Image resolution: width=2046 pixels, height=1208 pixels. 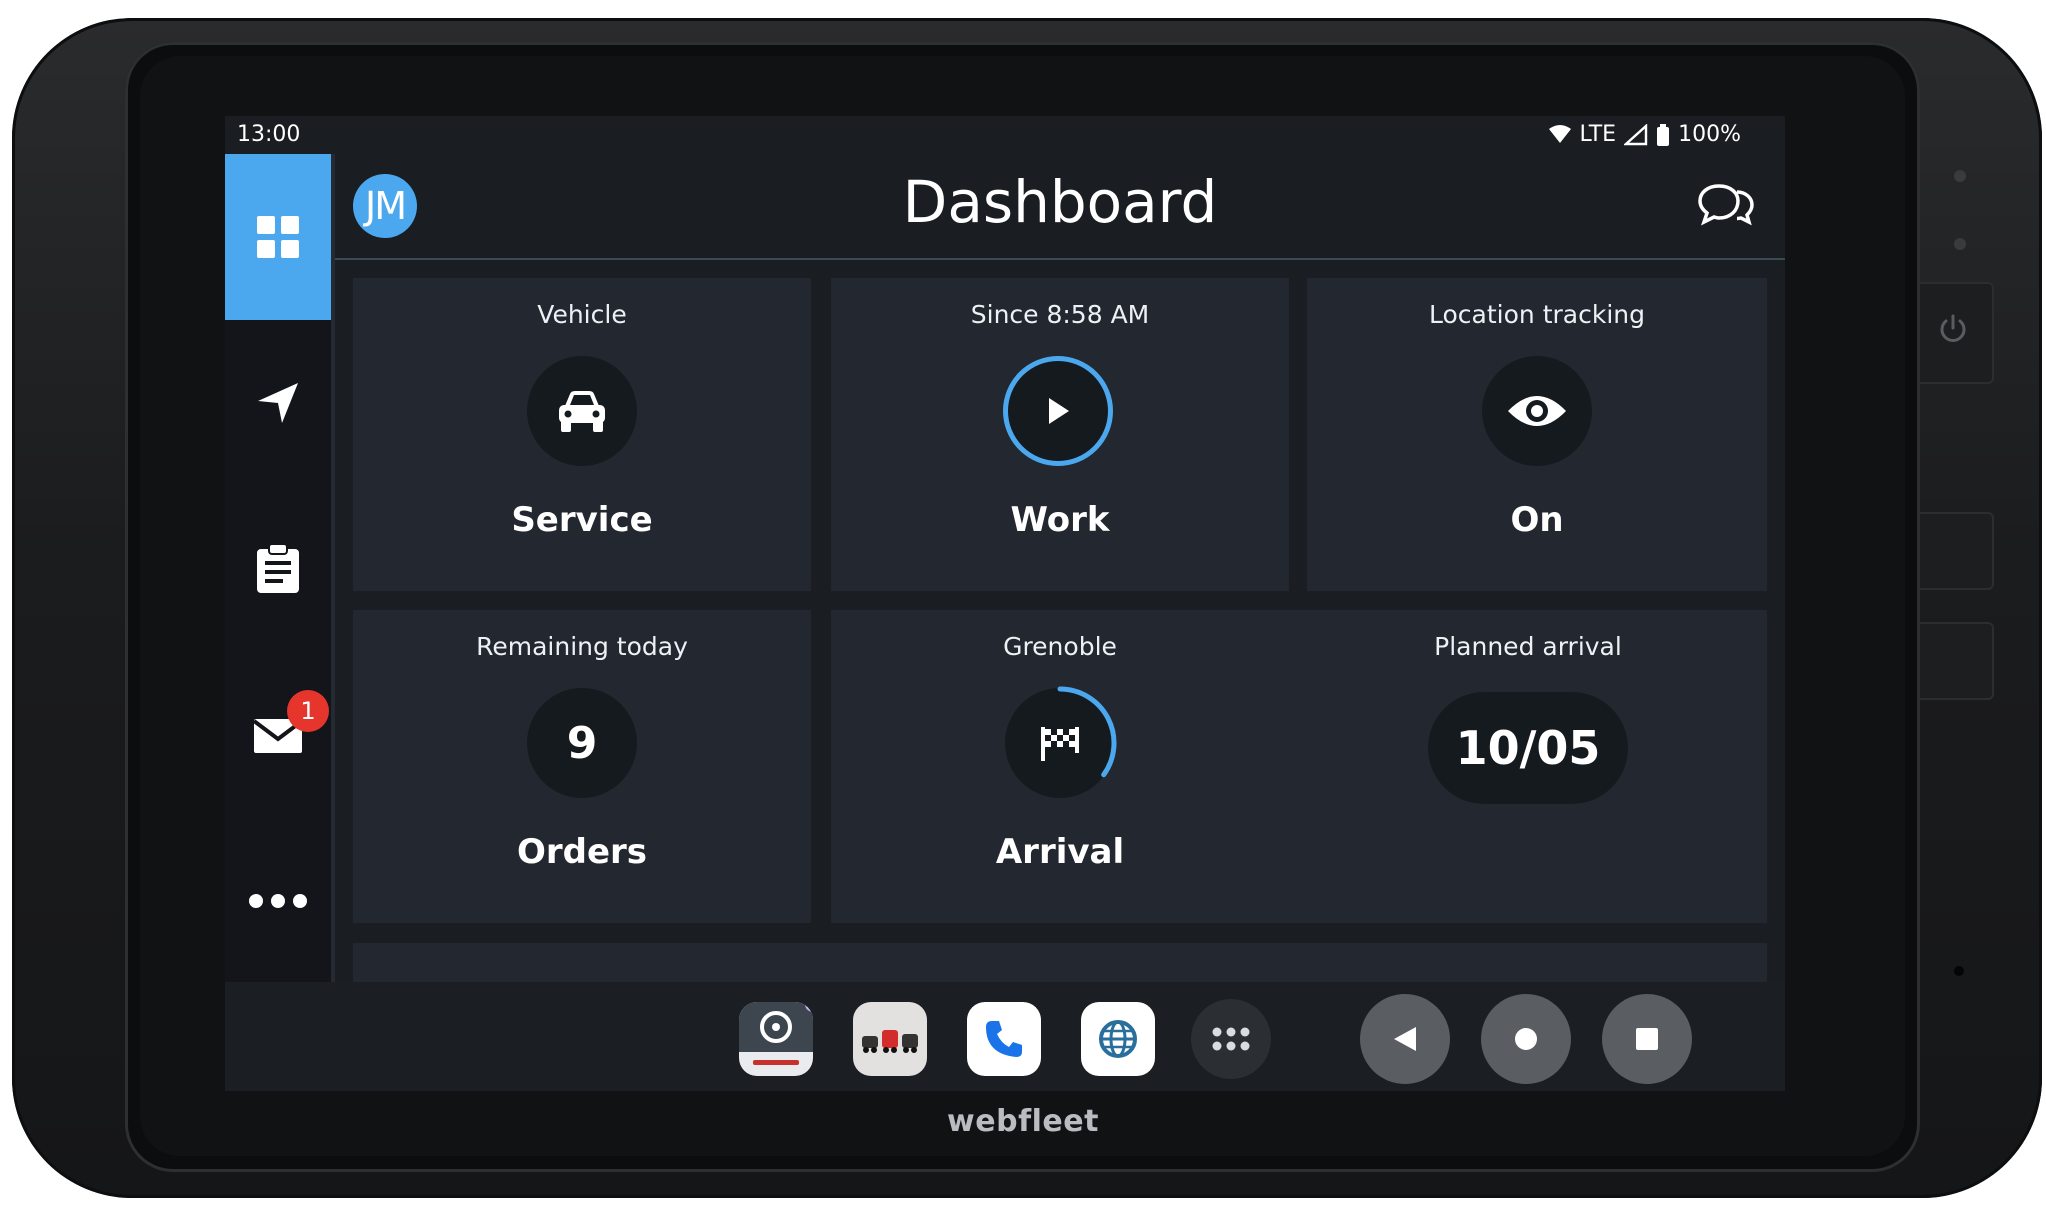 I want to click on status-indicators: LTE 100%, so click(x=1644, y=134).